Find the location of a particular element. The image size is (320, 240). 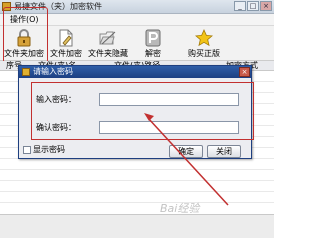

minimize-button: _ is located at coordinates (240, 6).